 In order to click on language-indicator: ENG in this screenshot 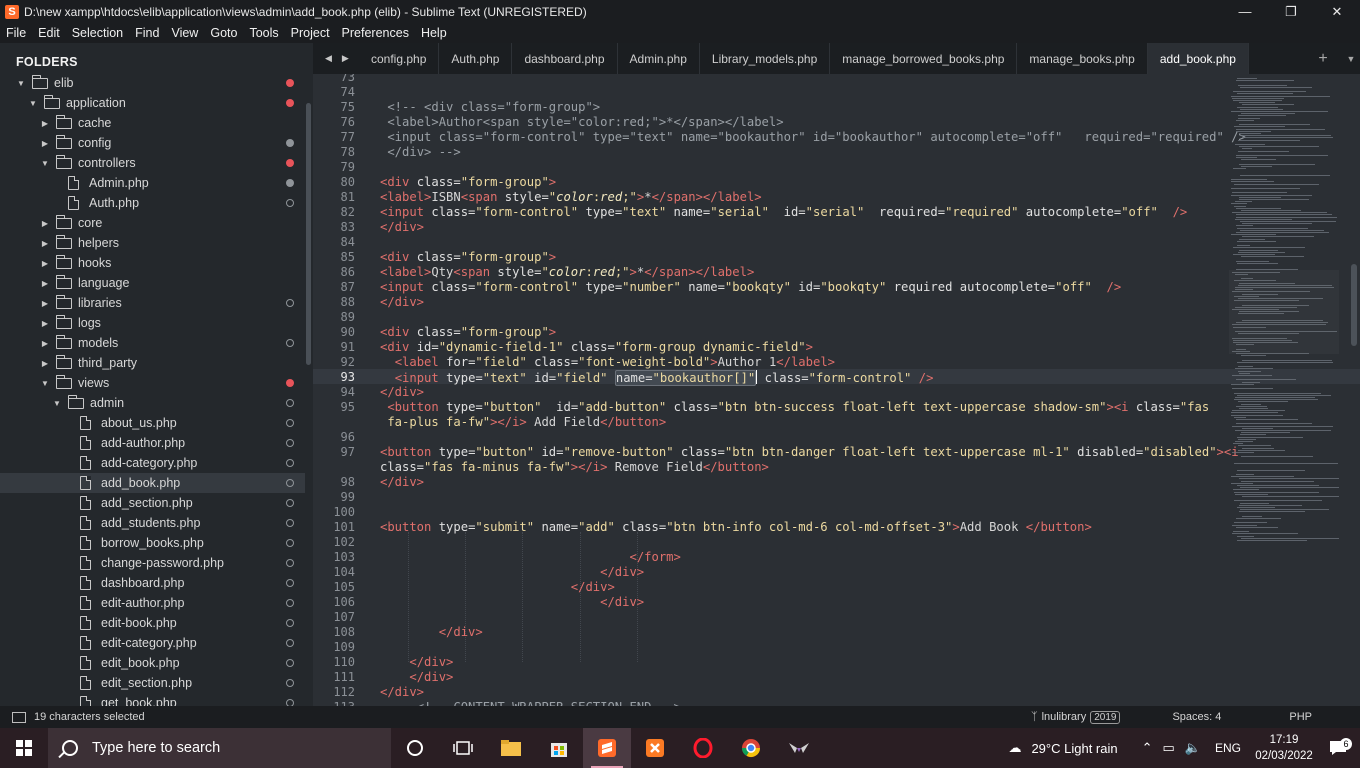, I will do `click(1228, 748)`.